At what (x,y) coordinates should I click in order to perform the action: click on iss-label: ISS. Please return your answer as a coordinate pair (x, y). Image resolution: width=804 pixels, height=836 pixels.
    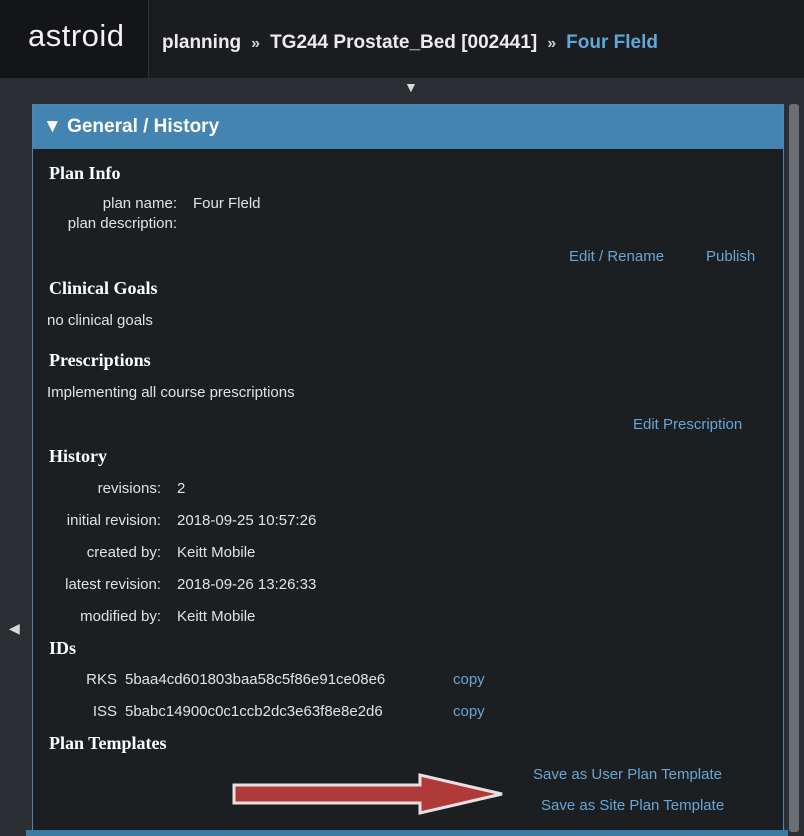
    Looking at the image, I should click on (104, 711).